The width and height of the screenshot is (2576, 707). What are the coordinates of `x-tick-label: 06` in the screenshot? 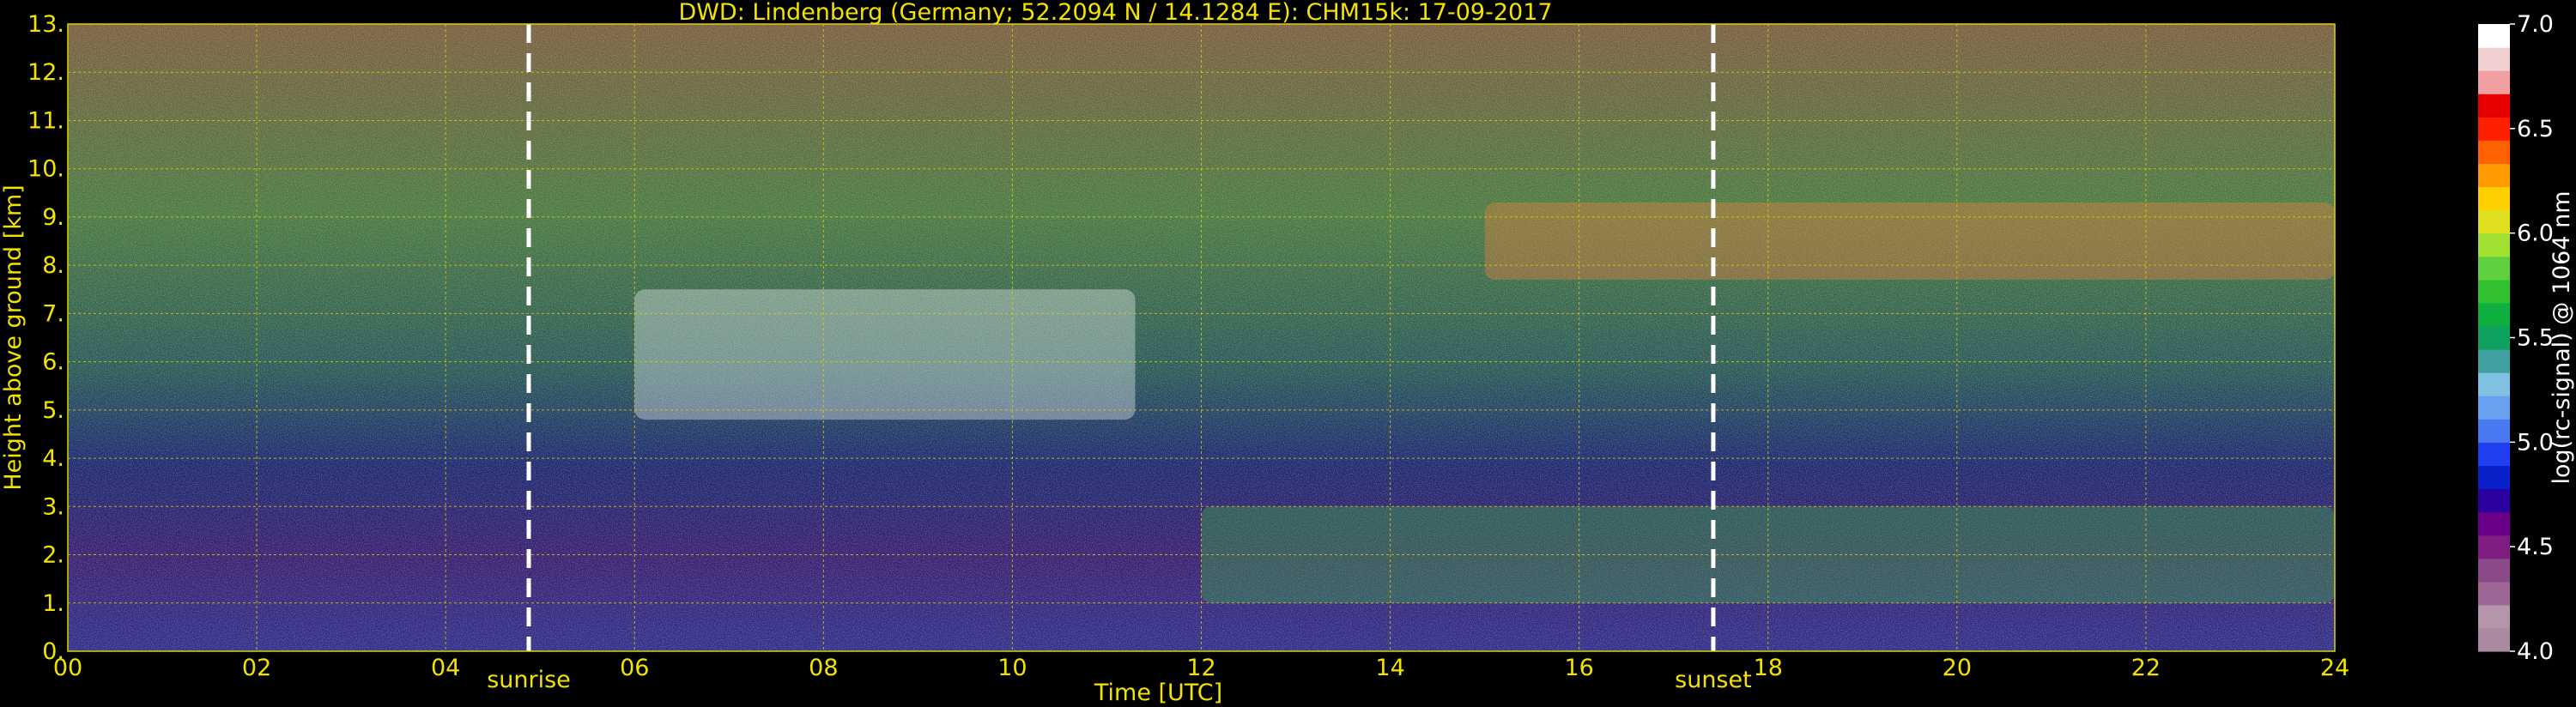 It's located at (634, 668).